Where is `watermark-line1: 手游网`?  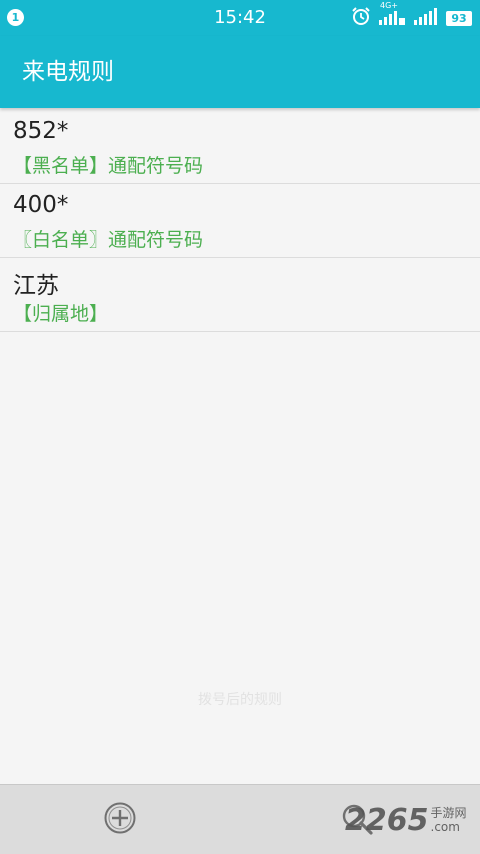 watermark-line1: 手游网 is located at coordinates (448, 813).